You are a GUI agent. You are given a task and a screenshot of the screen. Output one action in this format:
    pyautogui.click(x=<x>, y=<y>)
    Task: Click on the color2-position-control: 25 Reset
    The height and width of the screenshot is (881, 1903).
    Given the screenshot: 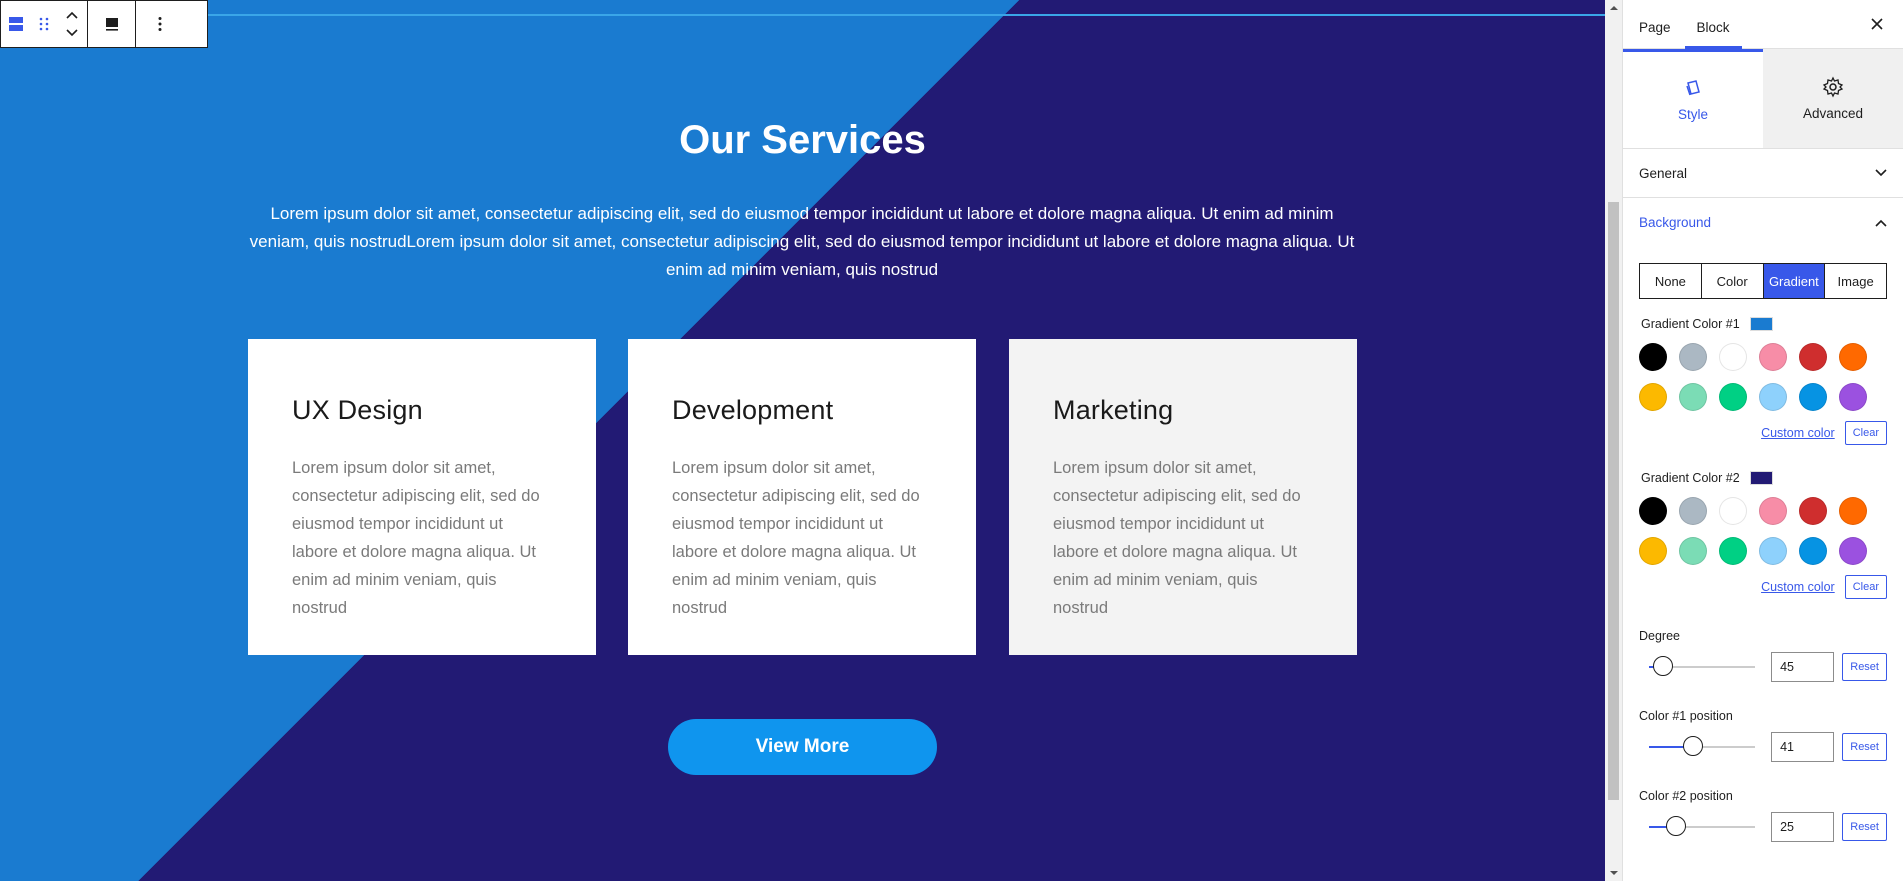 What is the action you would take?
    pyautogui.click(x=1763, y=827)
    